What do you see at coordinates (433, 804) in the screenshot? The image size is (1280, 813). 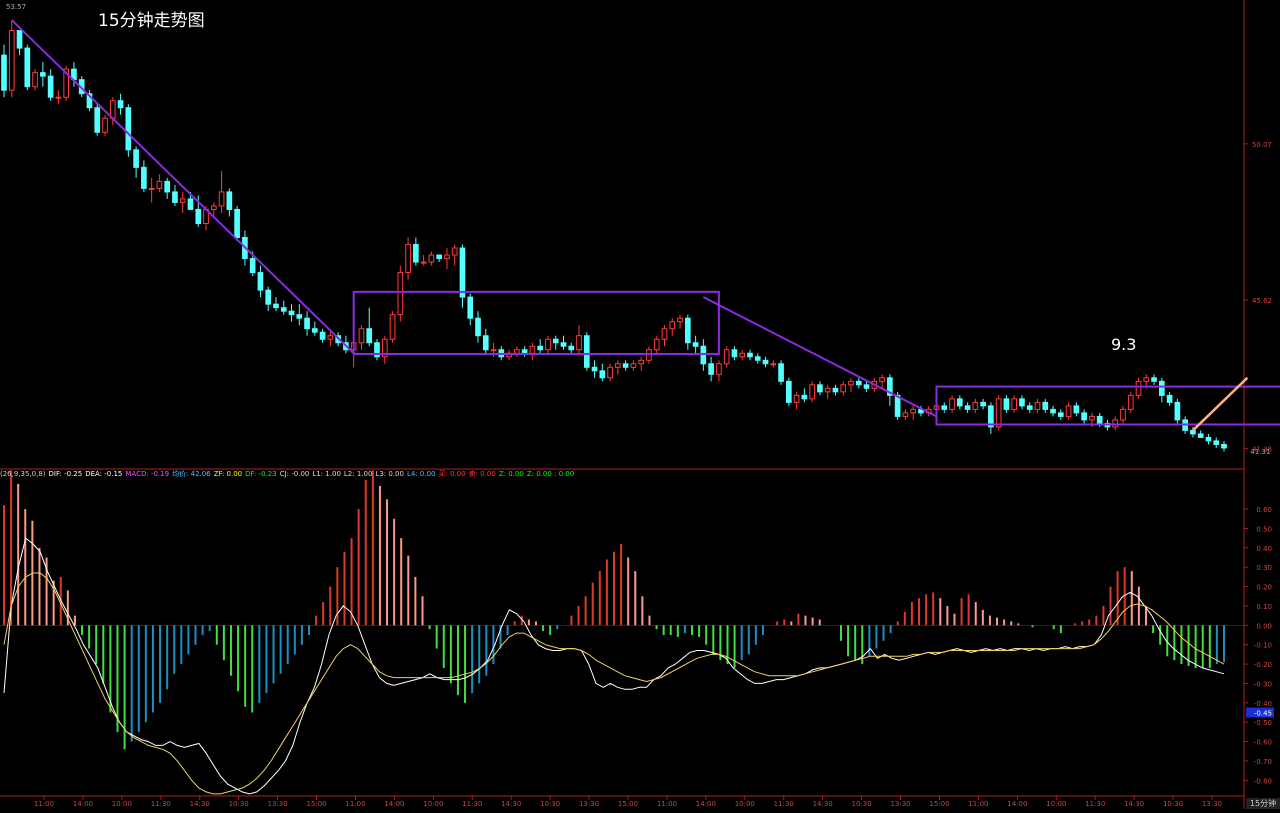 I see `time-tick-label: 10:00` at bounding box center [433, 804].